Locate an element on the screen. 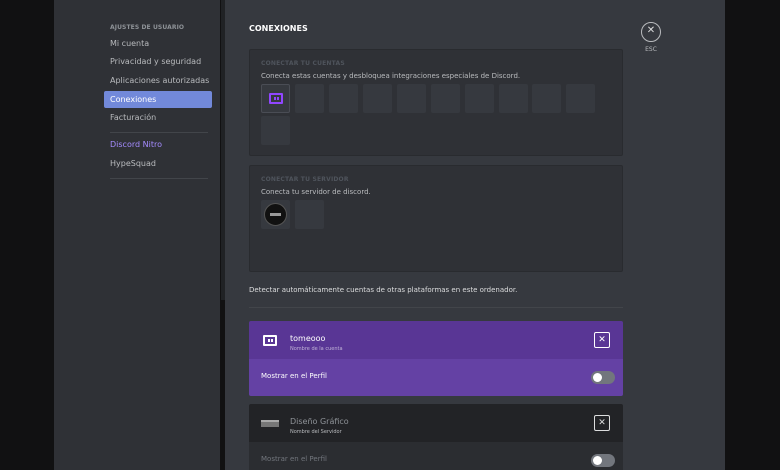  esc-label: ESC is located at coordinates (651, 49).